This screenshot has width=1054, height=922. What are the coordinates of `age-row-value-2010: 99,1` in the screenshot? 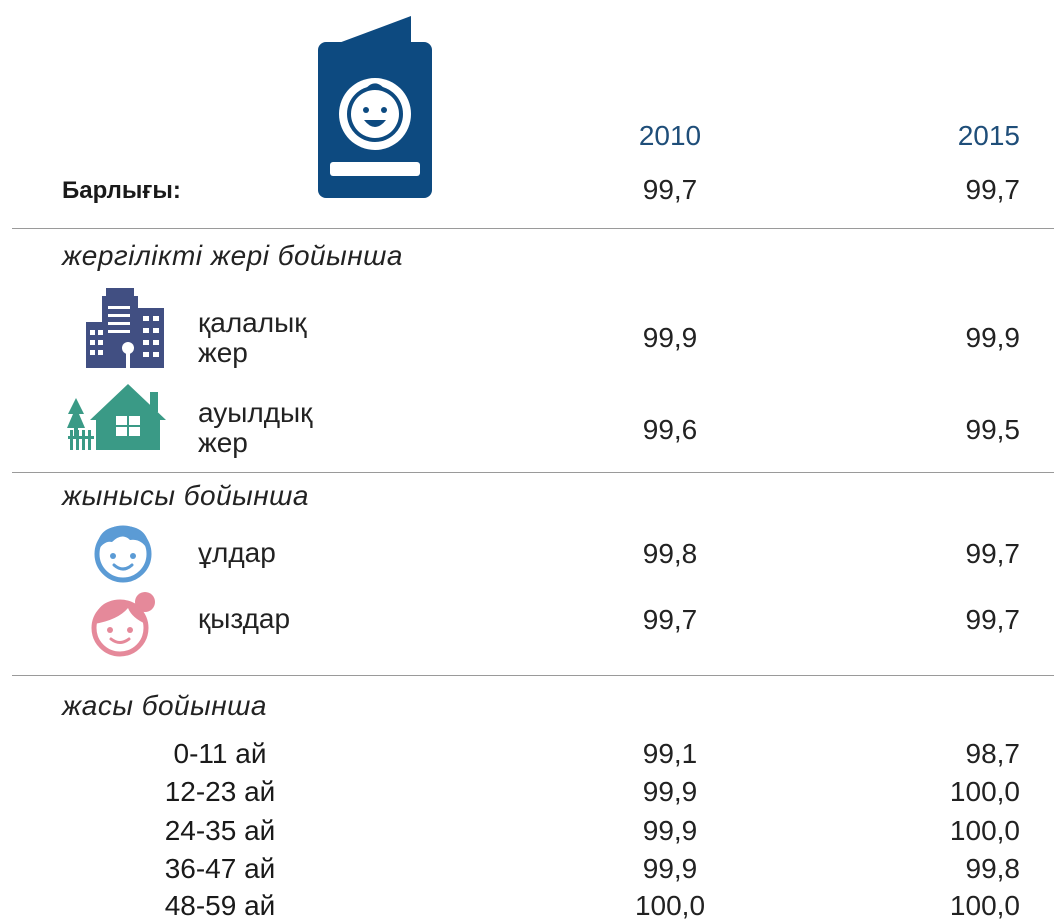 It's located at (670, 753).